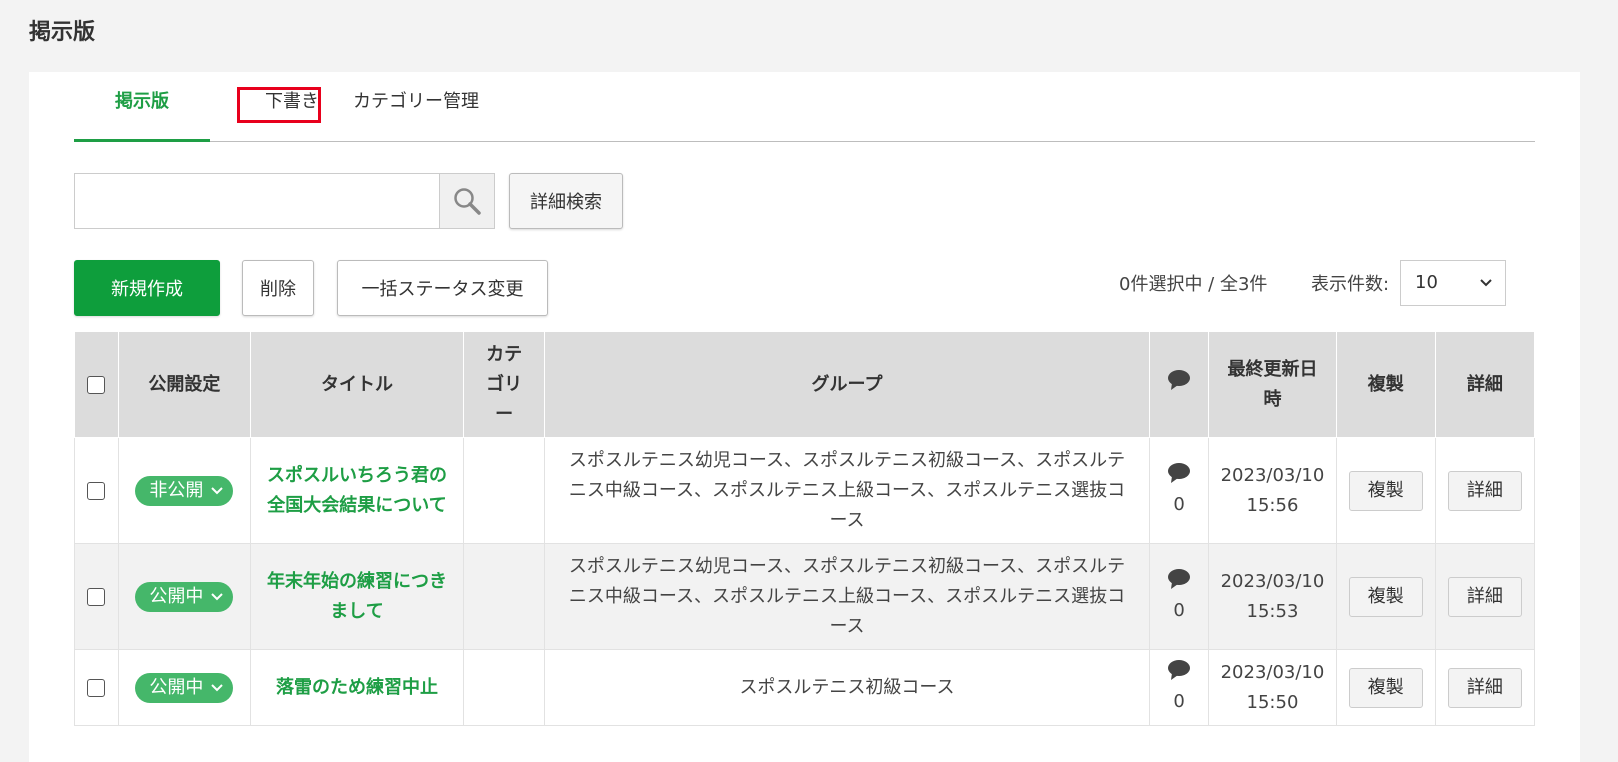  What do you see at coordinates (1453, 283) in the screenshot?
I see `per-page-select: 10` at bounding box center [1453, 283].